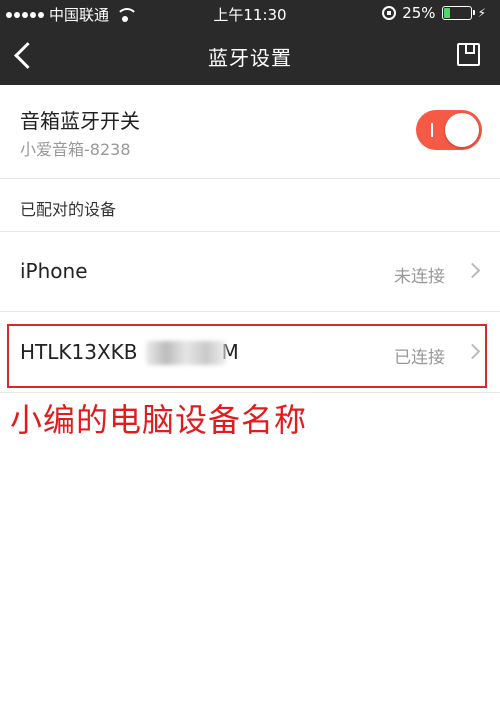 The width and height of the screenshot is (500, 711). Describe the element at coordinates (458, 13) in the screenshot. I see `battery-icon` at that location.